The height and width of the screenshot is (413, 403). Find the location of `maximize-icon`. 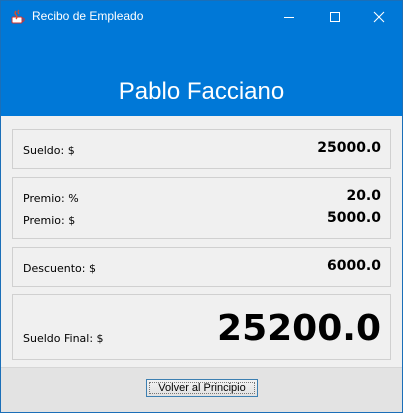

maximize-icon is located at coordinates (335, 17).